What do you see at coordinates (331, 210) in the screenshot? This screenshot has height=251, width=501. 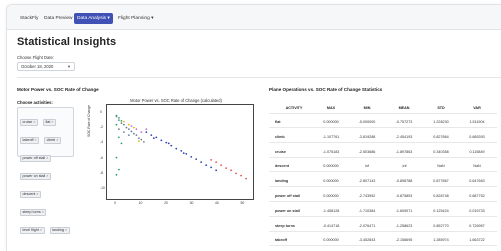 I see `table-cell: -1.458128` at bounding box center [331, 210].